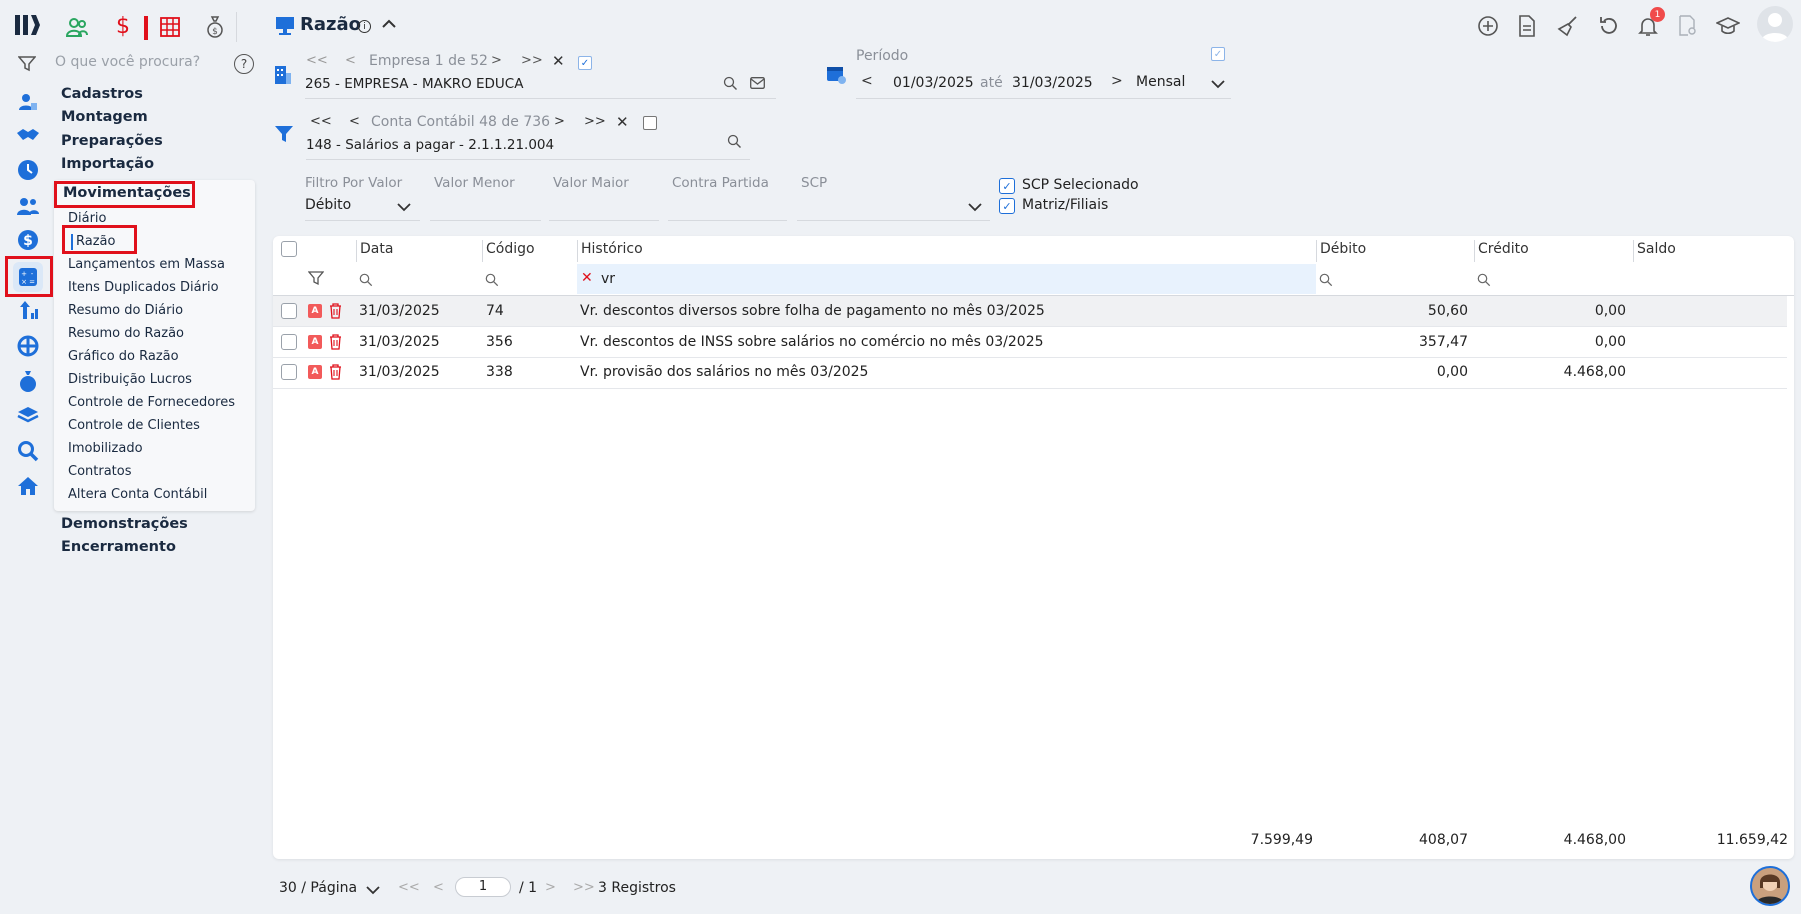 This screenshot has width=1801, height=914. I want to click on column-header-credito: Crédito, so click(1503, 249).